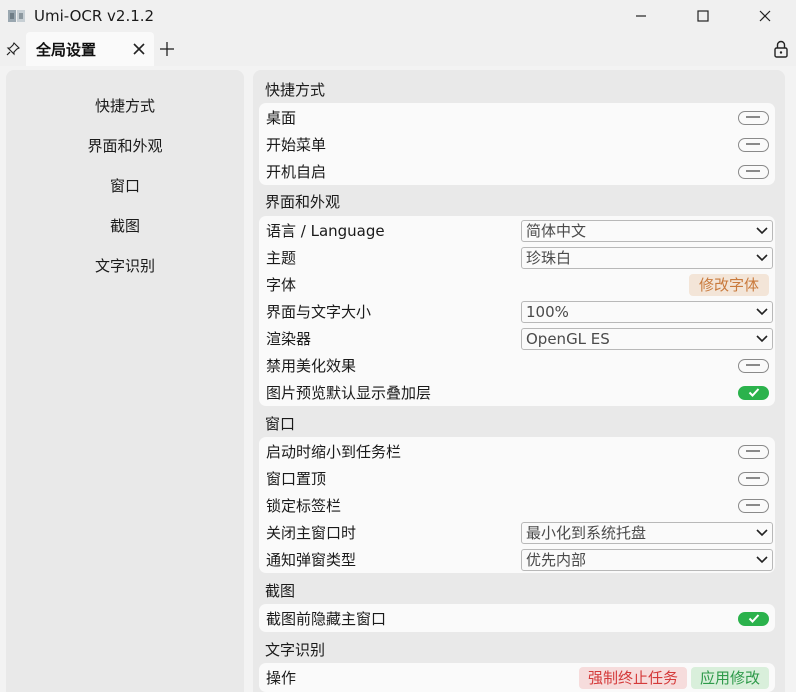  Describe the element at coordinates (753, 171) in the screenshot. I see `autostart-toggle` at that location.